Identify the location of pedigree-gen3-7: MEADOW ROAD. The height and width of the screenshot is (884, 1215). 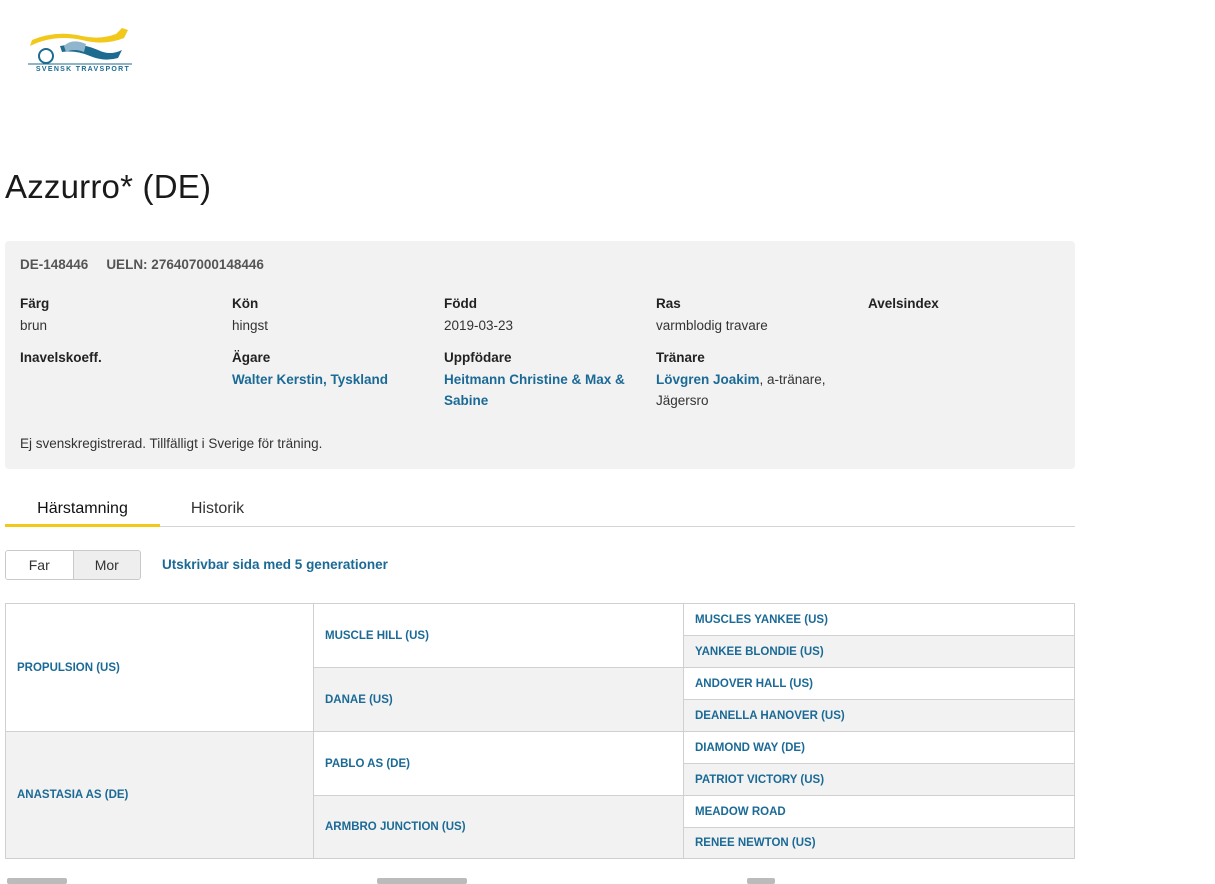
(879, 811).